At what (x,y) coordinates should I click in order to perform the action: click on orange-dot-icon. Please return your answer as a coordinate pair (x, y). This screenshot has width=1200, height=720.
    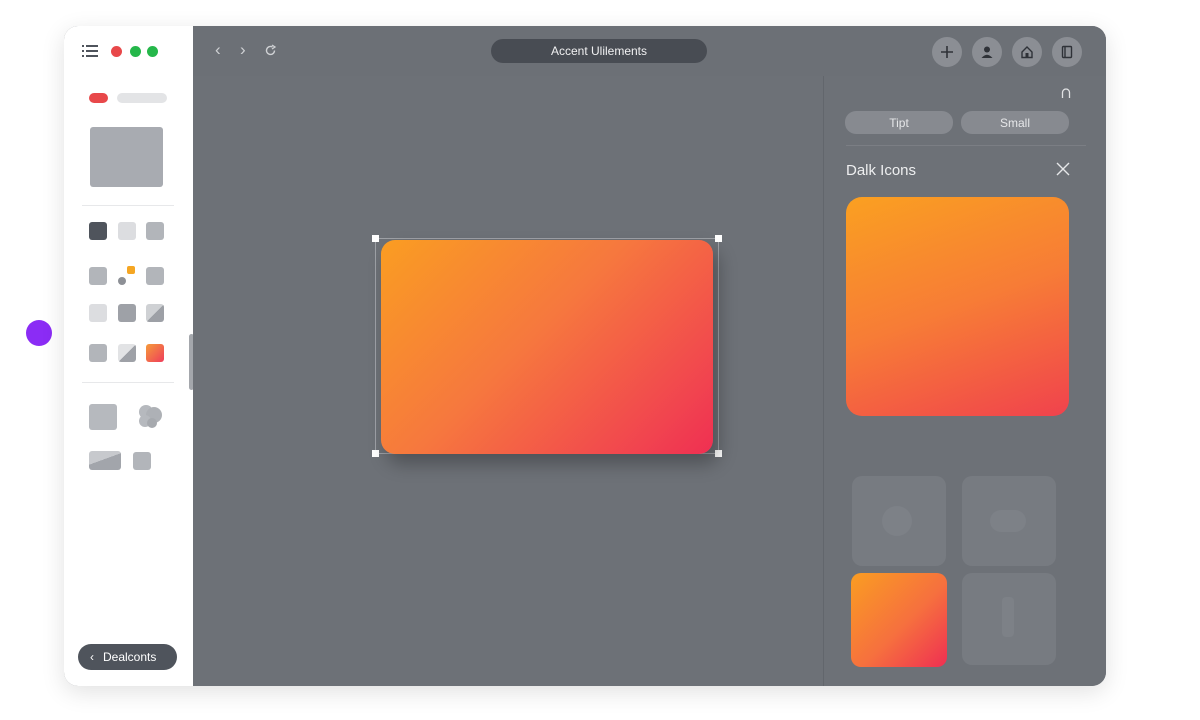
    Looking at the image, I should click on (131, 270).